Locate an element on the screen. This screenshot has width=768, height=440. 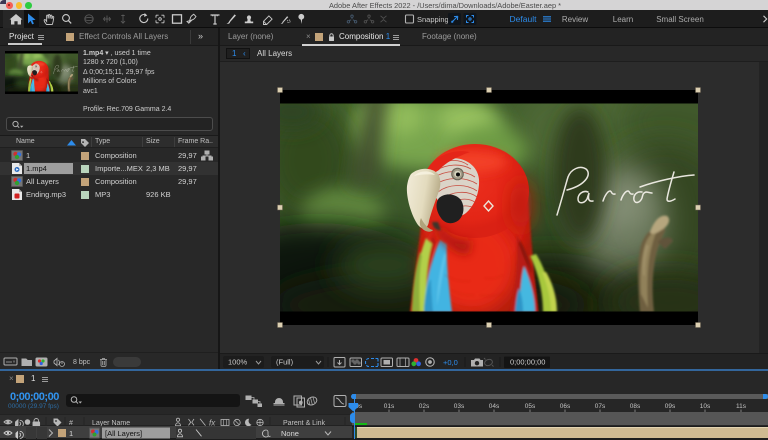
svg-text: 02s is located at coordinates (424, 406).